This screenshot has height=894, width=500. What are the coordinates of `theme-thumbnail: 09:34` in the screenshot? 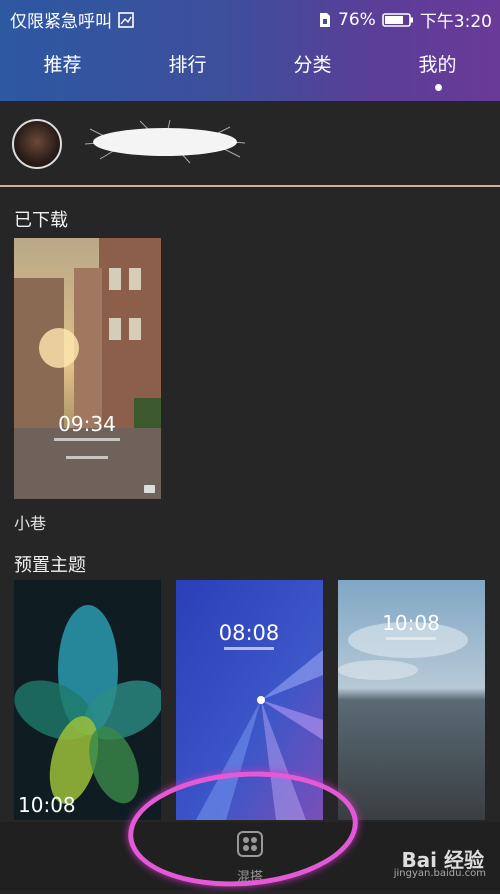 It's located at (87, 368).